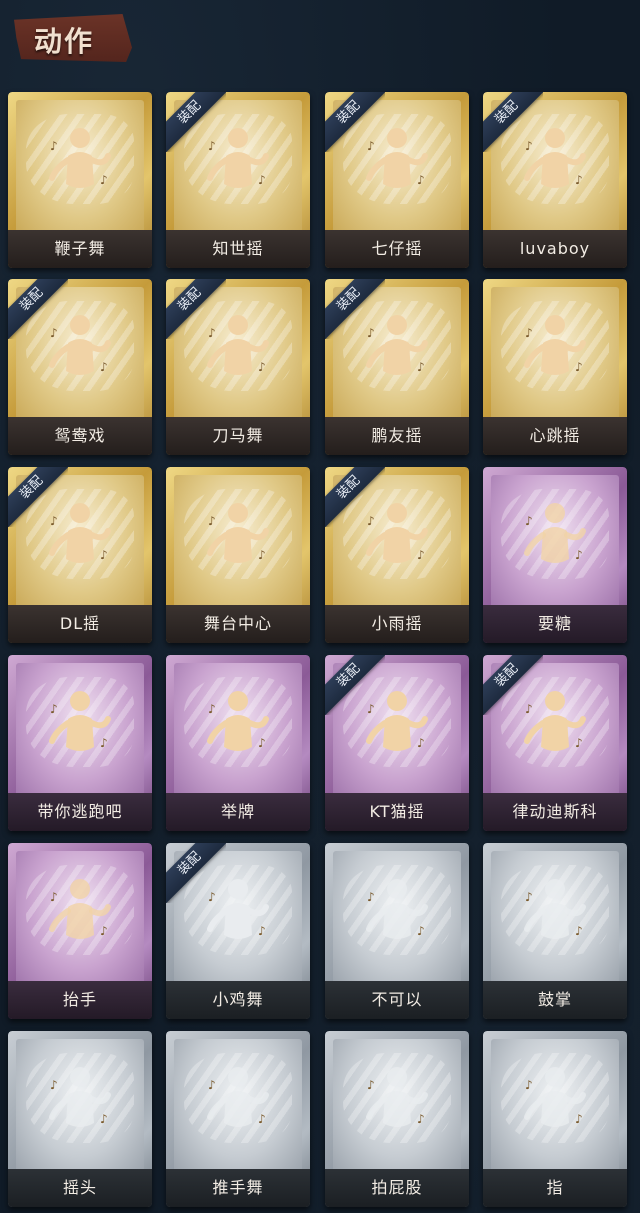  What do you see at coordinates (80, 1097) in the screenshot?
I see `figure-shake-head-icon: ♪♪` at bounding box center [80, 1097].